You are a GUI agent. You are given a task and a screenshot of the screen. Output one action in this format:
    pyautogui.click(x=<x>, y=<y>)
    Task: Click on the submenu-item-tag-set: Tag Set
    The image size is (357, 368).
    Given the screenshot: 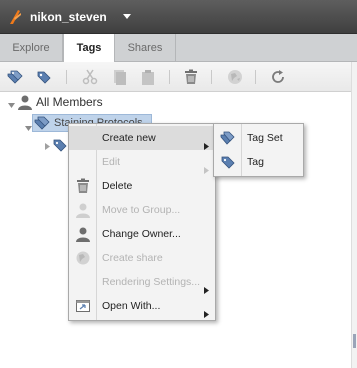 What is the action you would take?
    pyautogui.click(x=258, y=138)
    